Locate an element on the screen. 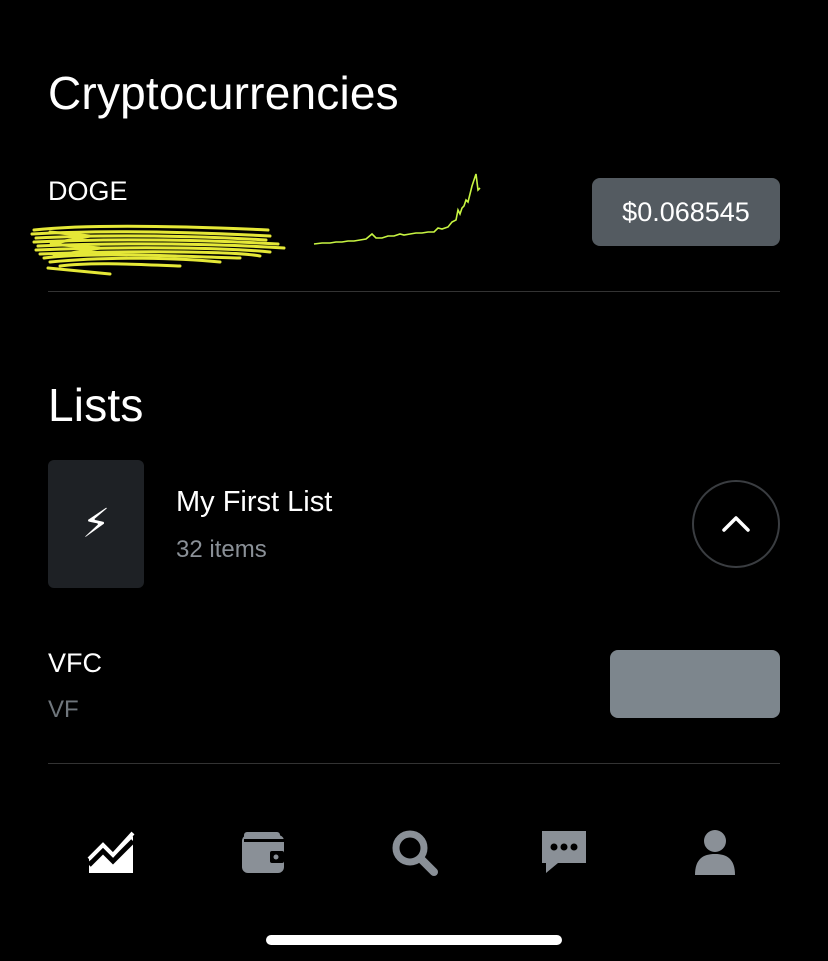  crypto-row: DOGE $0.068545 is located at coordinates (405, 226).